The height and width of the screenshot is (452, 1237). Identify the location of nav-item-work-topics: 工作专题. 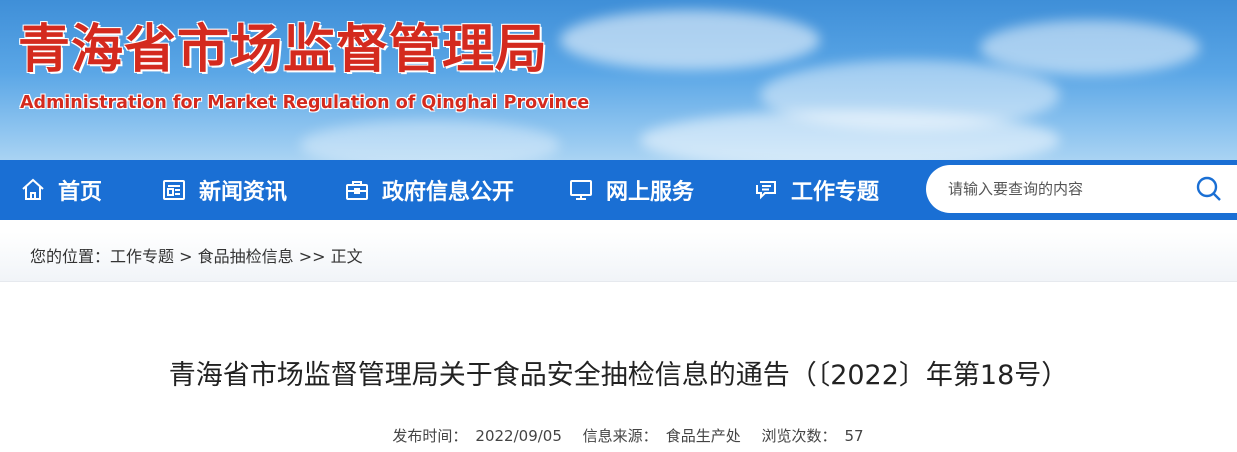
(816, 190).